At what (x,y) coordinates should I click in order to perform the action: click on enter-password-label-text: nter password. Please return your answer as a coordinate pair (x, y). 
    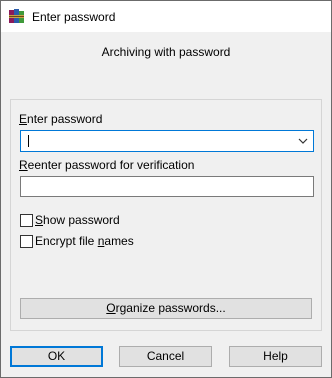
    Looking at the image, I should click on (65, 119).